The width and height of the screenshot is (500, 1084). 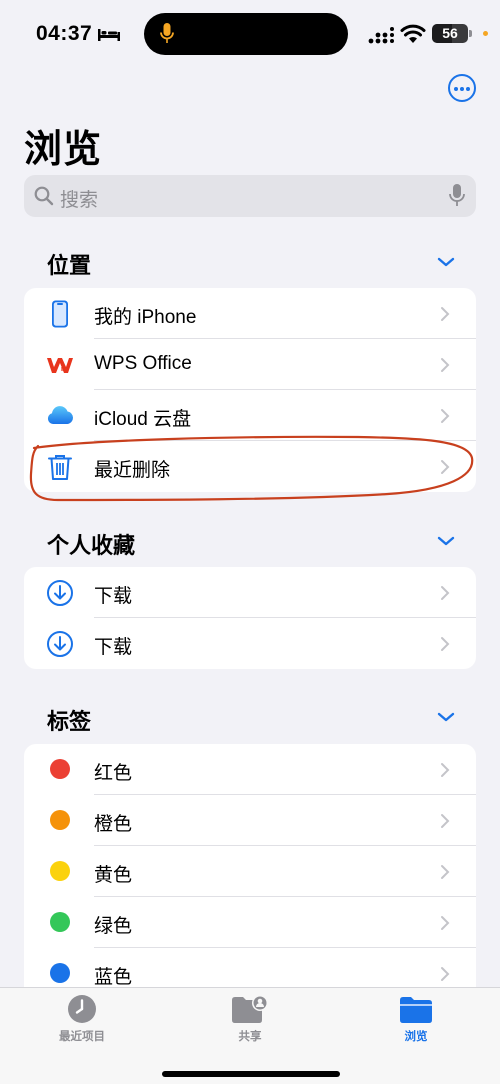 What do you see at coordinates (63, 150) in the screenshot?
I see `page-title: 浏览` at bounding box center [63, 150].